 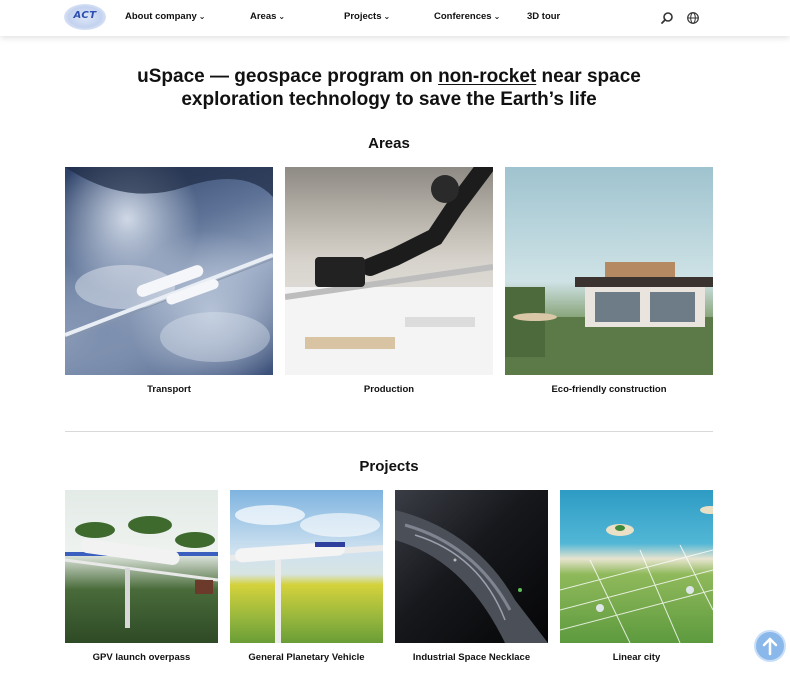 What do you see at coordinates (636, 657) in the screenshot?
I see `project-label-linear-city: Linear city` at bounding box center [636, 657].